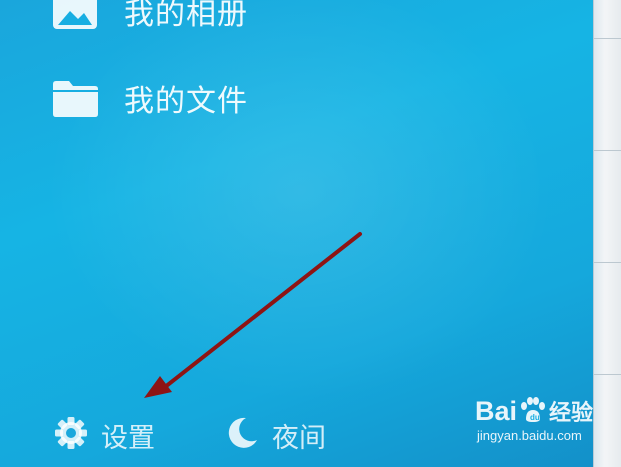 This screenshot has width=621, height=467. I want to click on menu-item-label: 我的相册, so click(186, 16).